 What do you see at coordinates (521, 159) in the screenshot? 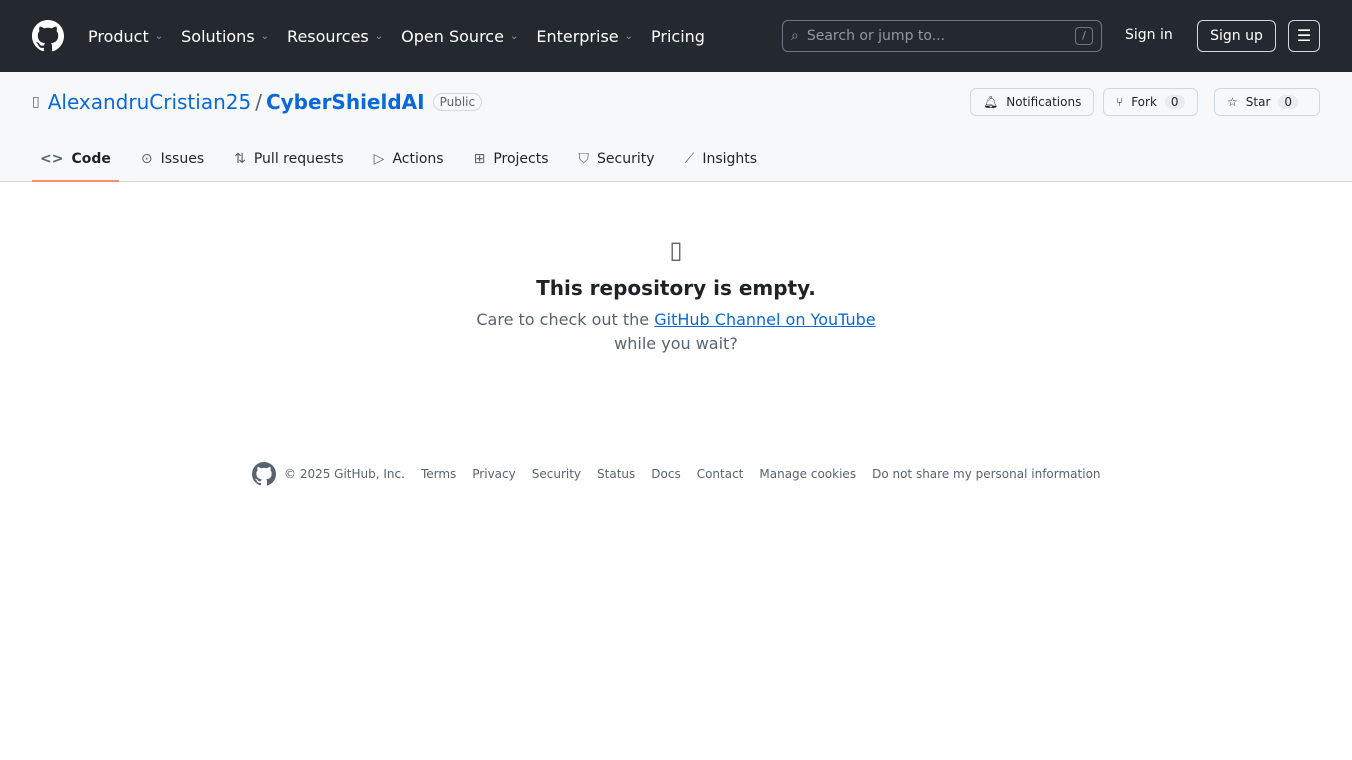
I see `tab-label: Projects` at bounding box center [521, 159].